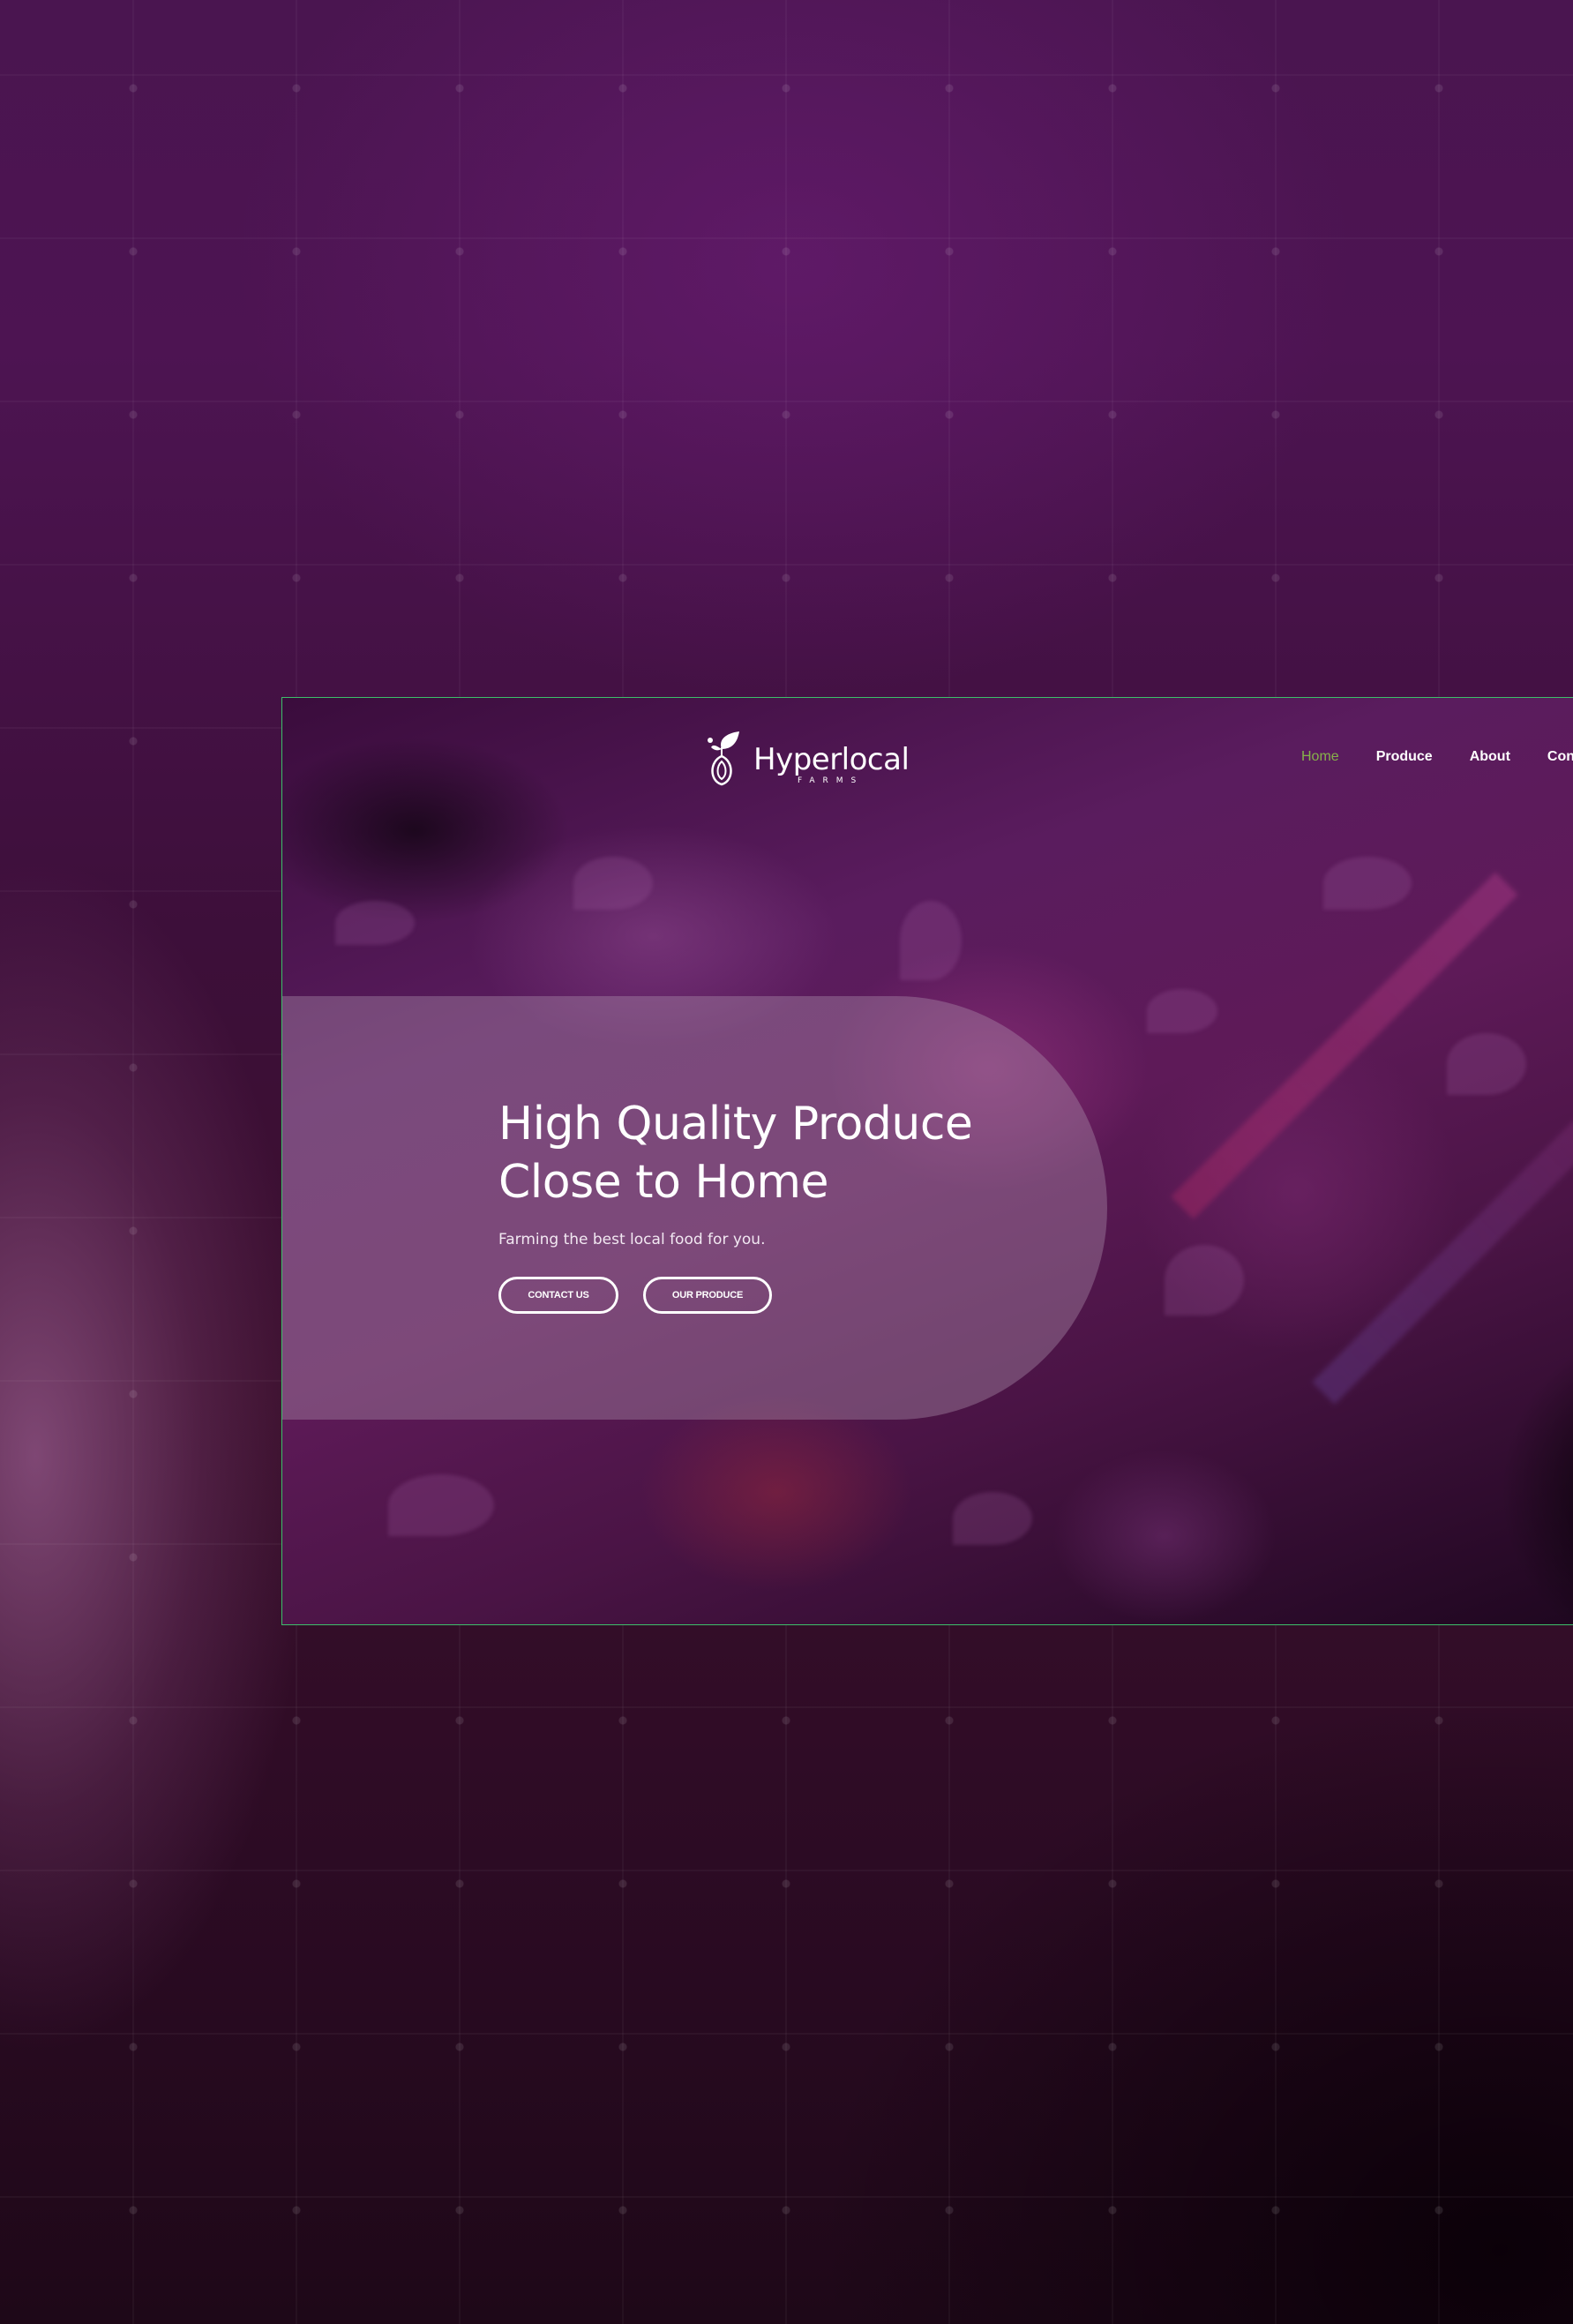 This screenshot has width=1573, height=2324. Describe the element at coordinates (723, 758) in the screenshot. I see `sprout-logo-icon` at that location.